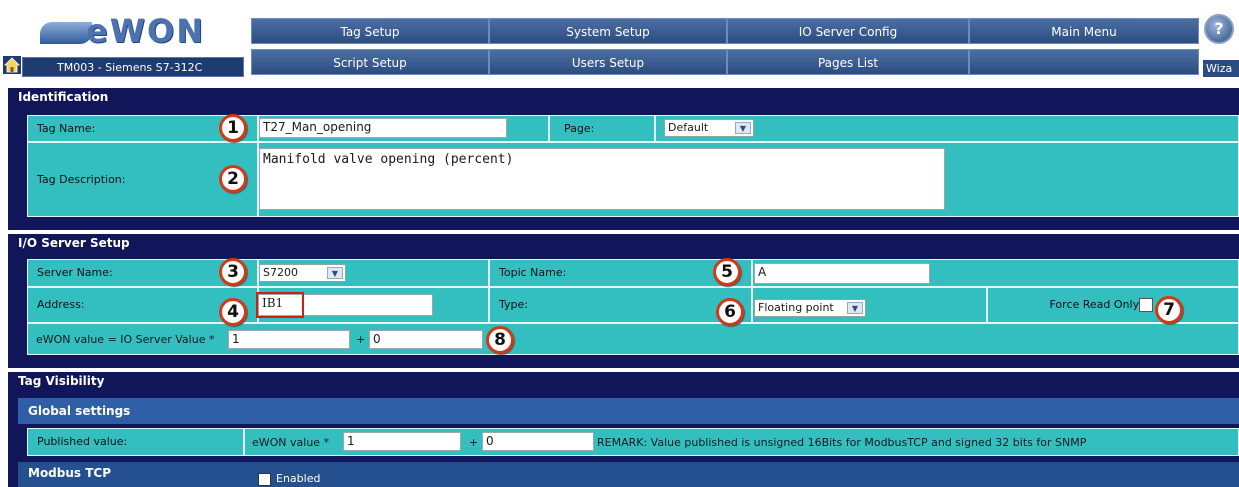 The image size is (1239, 487). What do you see at coordinates (1221, 68) in the screenshot?
I see `wizard-label: Wiza` at bounding box center [1221, 68].